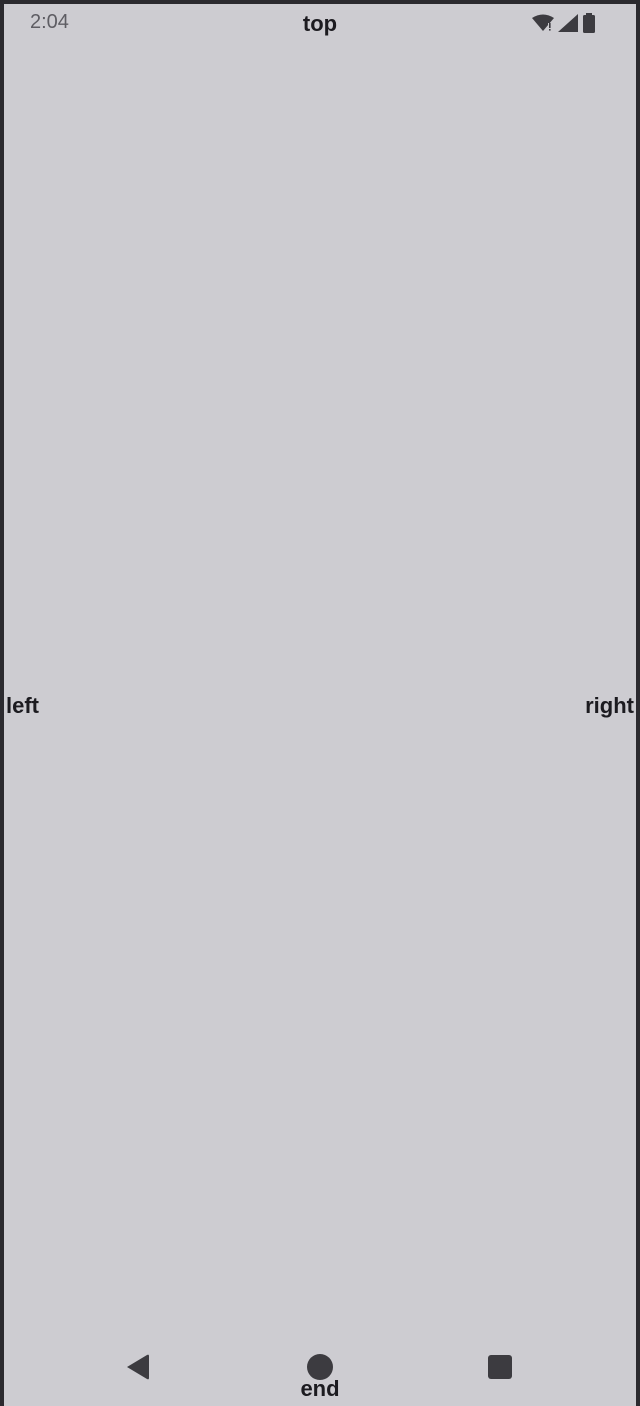 The width and height of the screenshot is (640, 1406). I want to click on left-label: left, so click(22, 705).